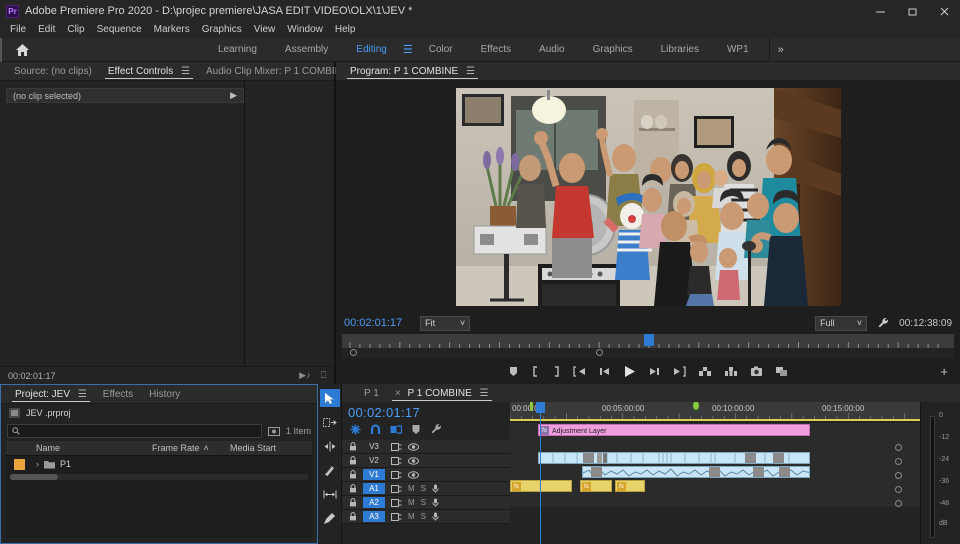 This screenshot has height=544, width=960. Describe the element at coordinates (329, 398) in the screenshot. I see `selection-tool` at that location.